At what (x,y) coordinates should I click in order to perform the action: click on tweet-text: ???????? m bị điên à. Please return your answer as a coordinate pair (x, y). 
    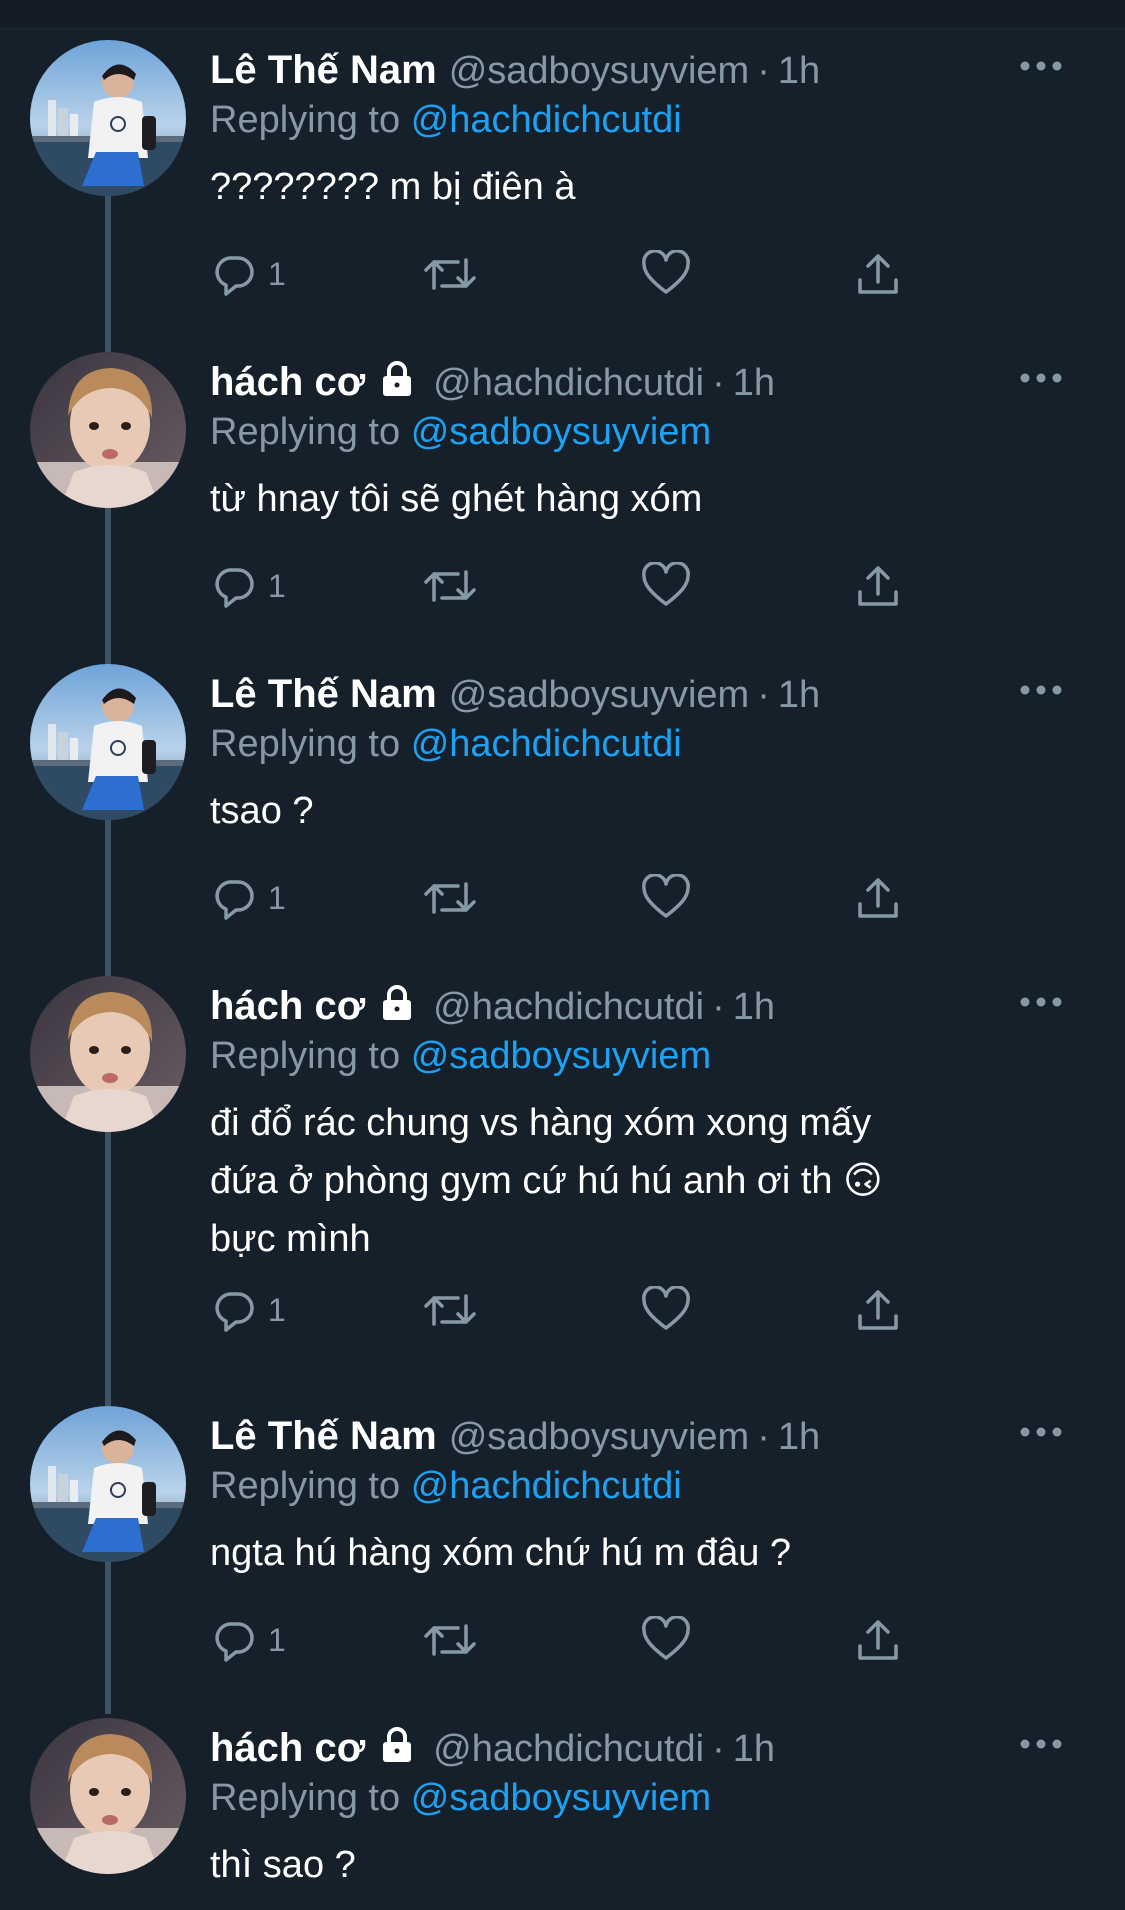
    Looking at the image, I should click on (393, 187).